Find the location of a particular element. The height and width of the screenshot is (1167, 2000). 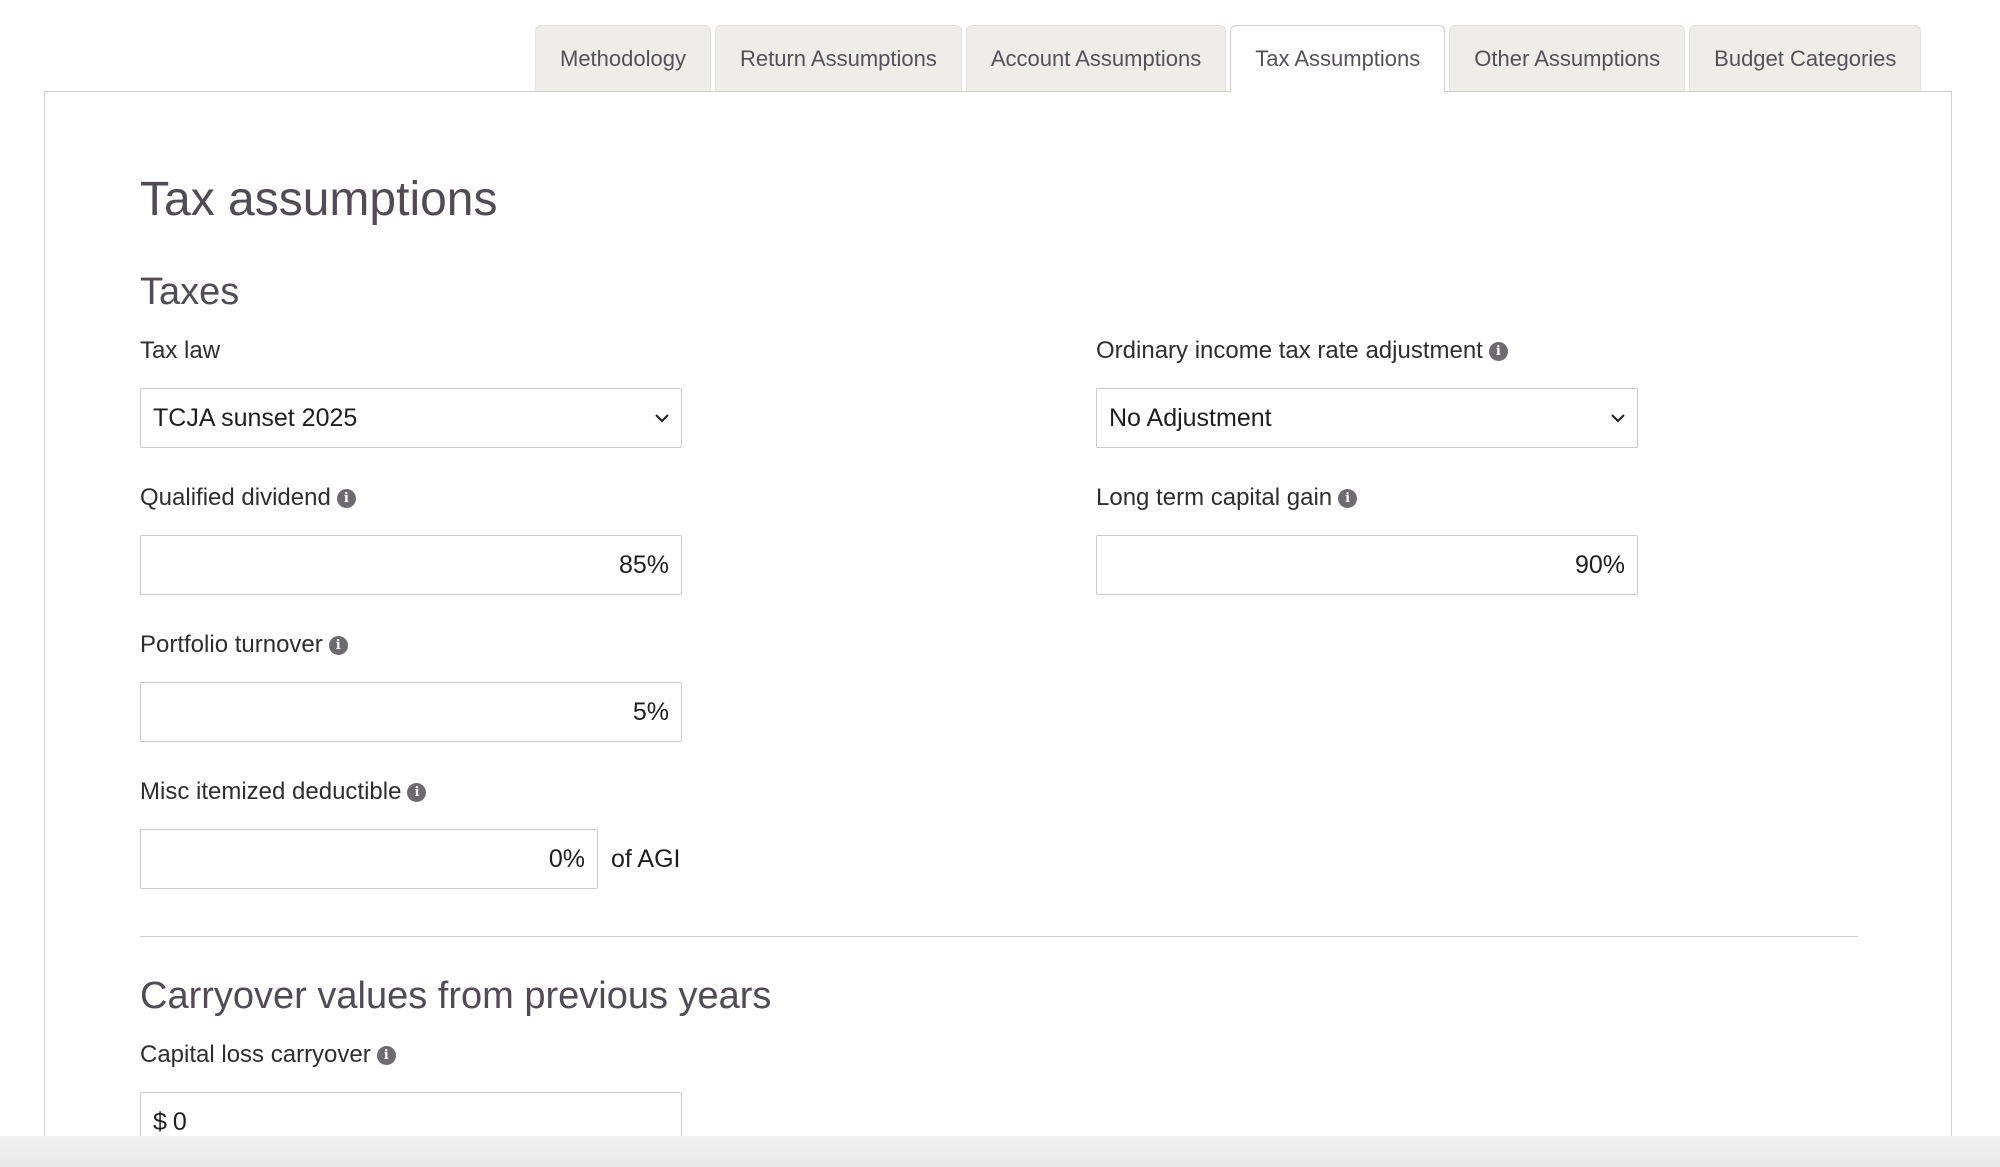

tax-law-value: TCJA sunset 2025 is located at coordinates (255, 417).